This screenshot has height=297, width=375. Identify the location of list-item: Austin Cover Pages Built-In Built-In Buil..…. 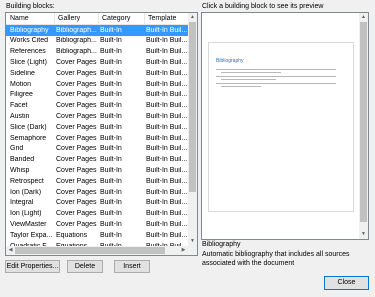
(97, 116).